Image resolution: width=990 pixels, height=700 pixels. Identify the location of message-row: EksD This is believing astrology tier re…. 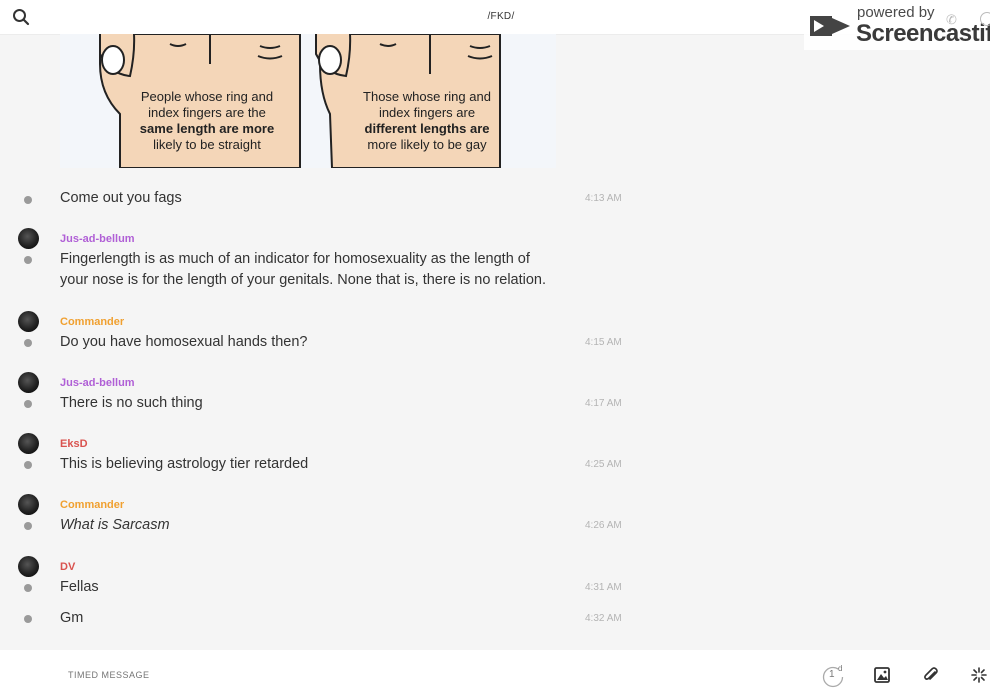
(320, 454).